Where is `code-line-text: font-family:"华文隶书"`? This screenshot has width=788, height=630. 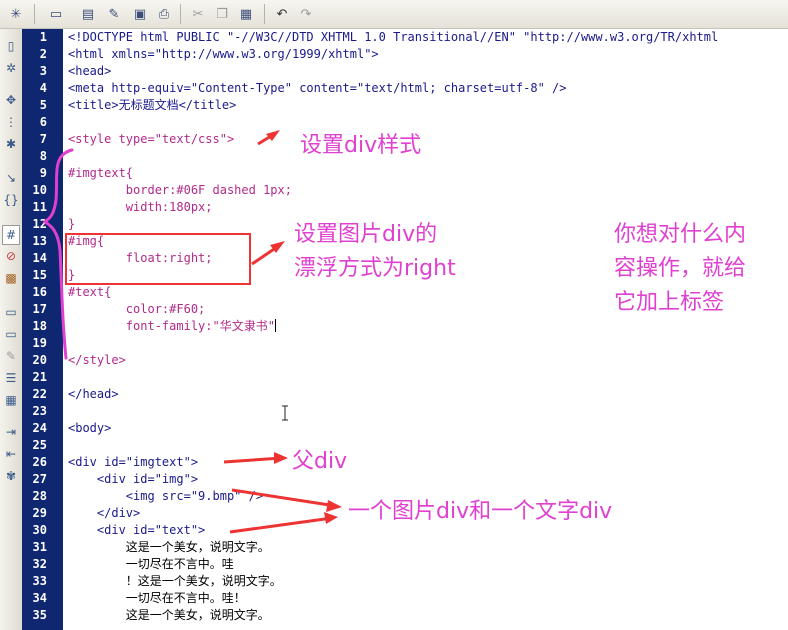
code-line-text: font-family:"华文隶书" is located at coordinates (171, 326).